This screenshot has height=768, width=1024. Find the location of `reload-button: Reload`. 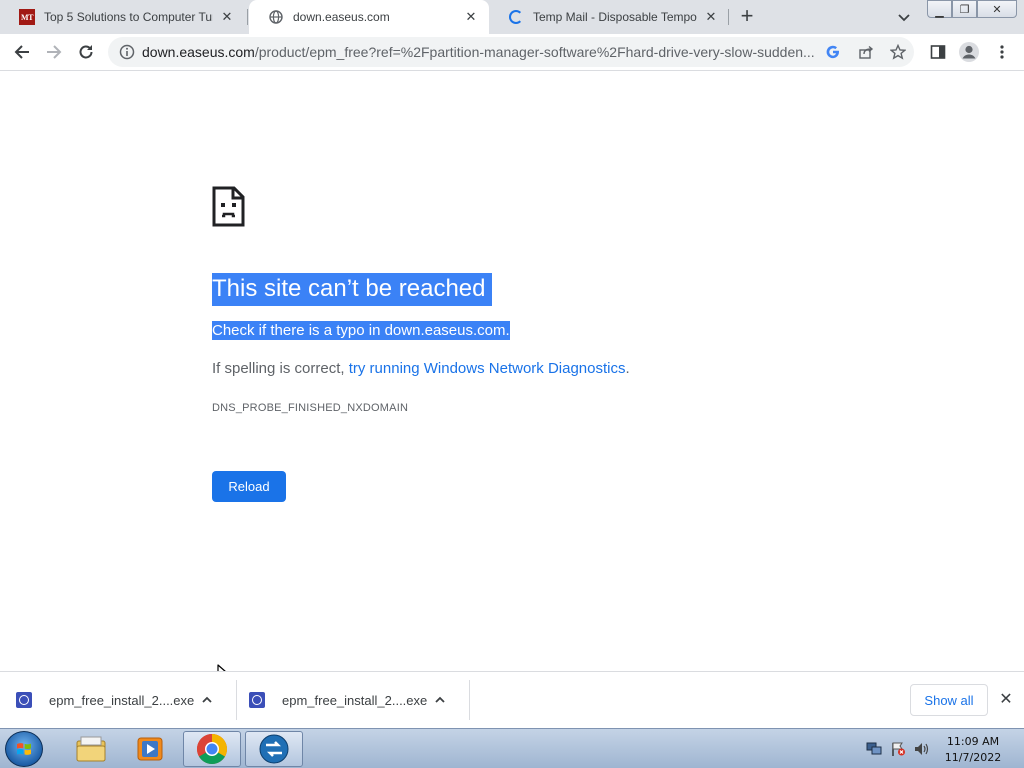

reload-button: Reload is located at coordinates (249, 486).